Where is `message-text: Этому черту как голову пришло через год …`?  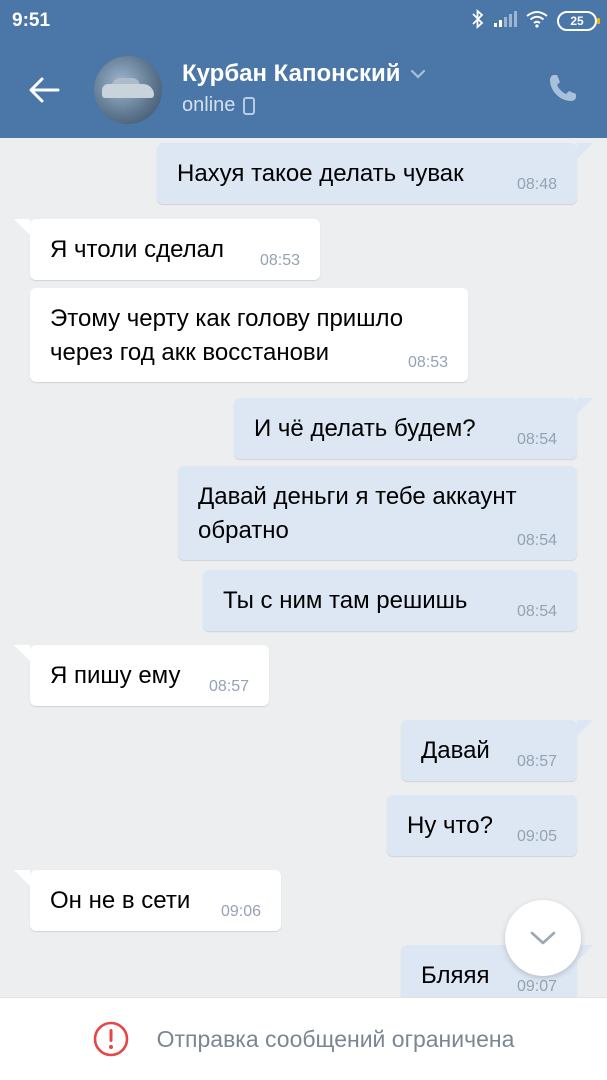 message-text: Этому черту как голову пришло через год … is located at coordinates (226, 336).